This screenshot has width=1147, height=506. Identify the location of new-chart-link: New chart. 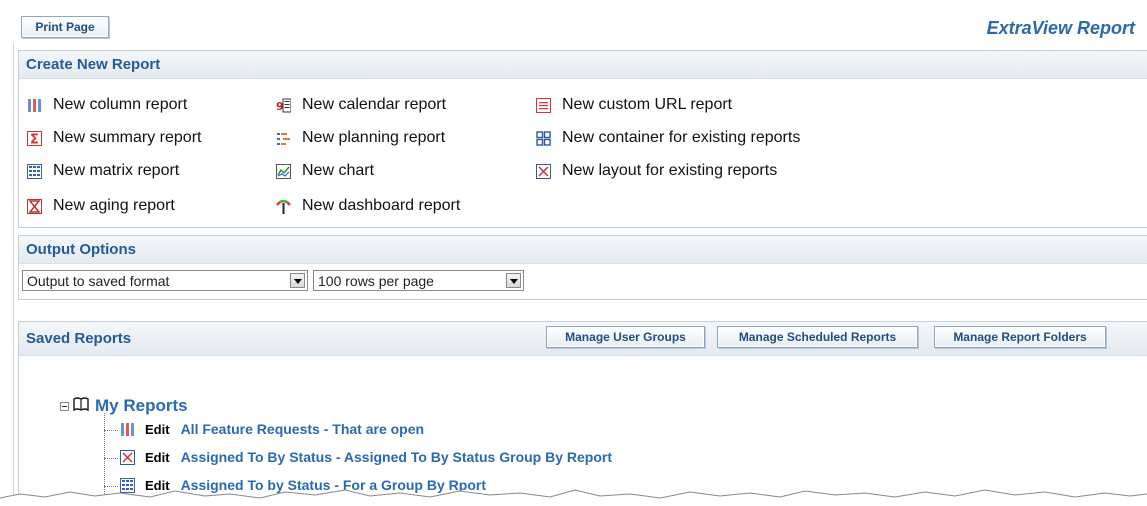
(325, 171).